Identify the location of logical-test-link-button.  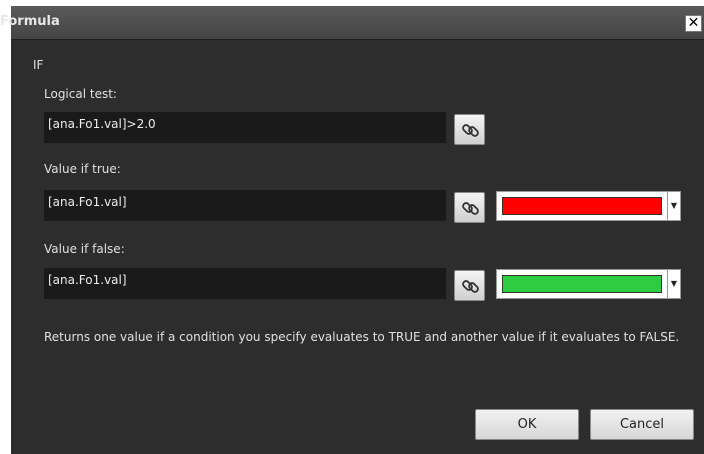
(469, 129).